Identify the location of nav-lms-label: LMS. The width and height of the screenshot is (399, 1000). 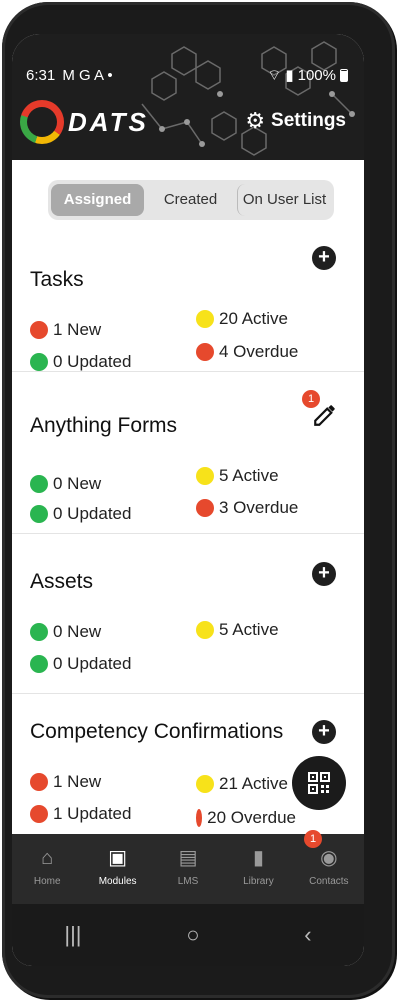
(188, 881).